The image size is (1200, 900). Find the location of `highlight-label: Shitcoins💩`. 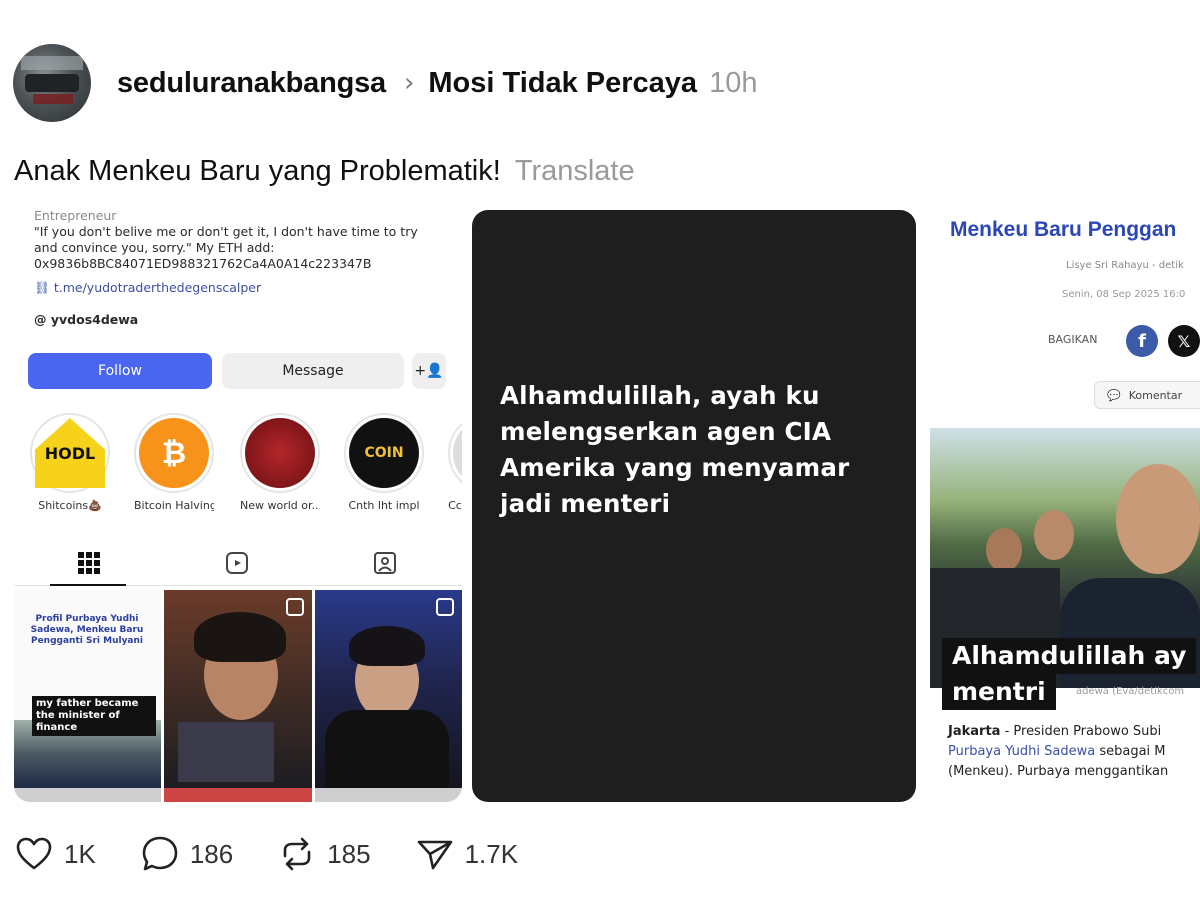

highlight-label: Shitcoins💩 is located at coordinates (70, 505).